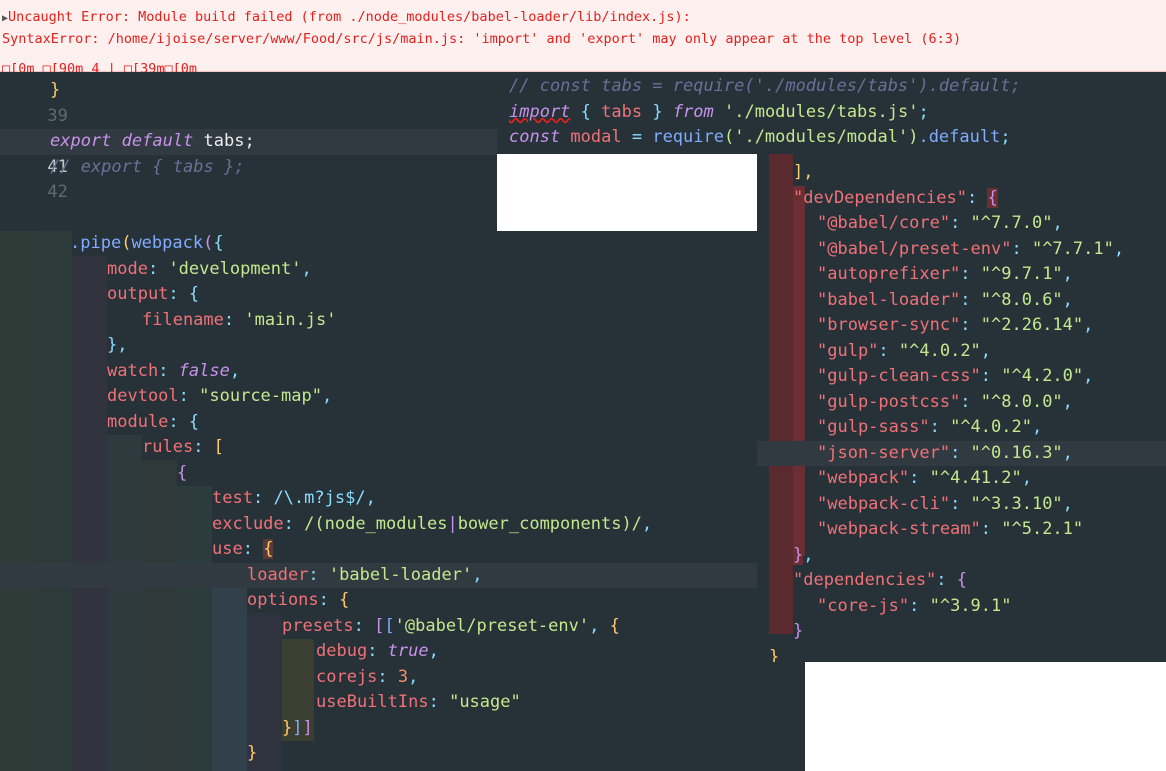  What do you see at coordinates (153, 294) in the screenshot?
I see `code-line: output: {` at bounding box center [153, 294].